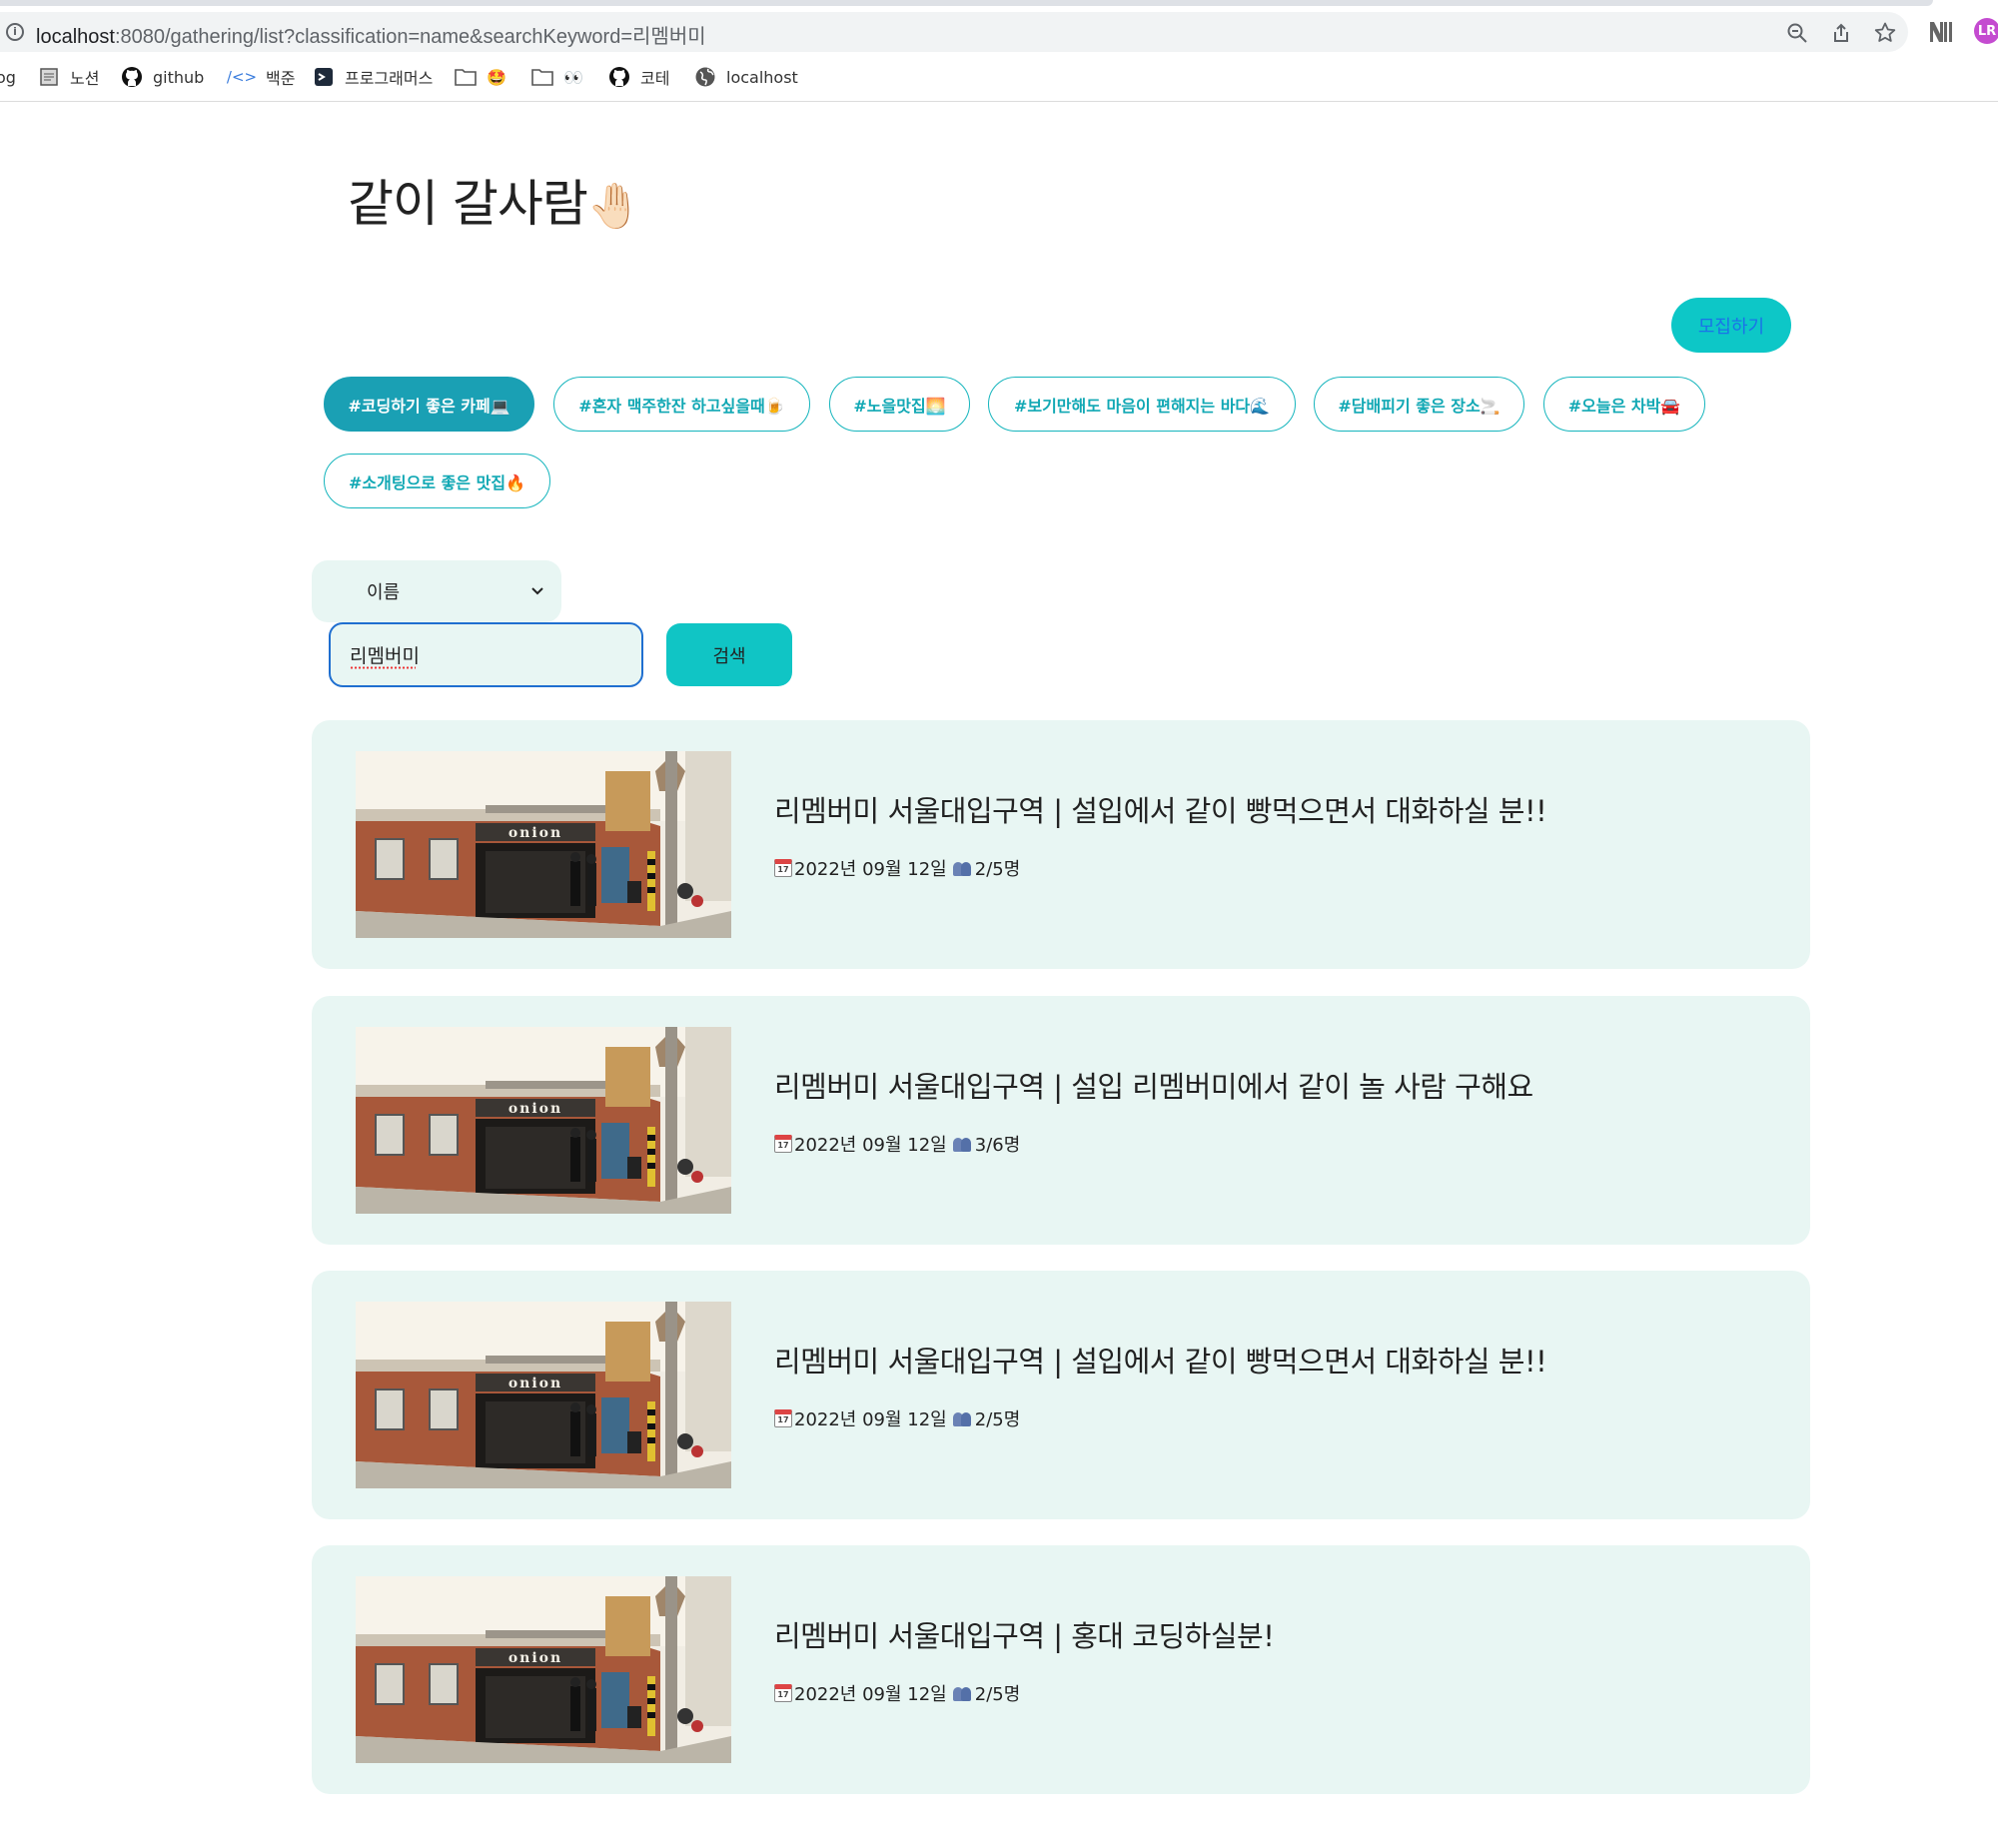 This screenshot has width=1998, height=1848. I want to click on tag-car-camping: #오늘은 차박🚘, so click(1624, 404).